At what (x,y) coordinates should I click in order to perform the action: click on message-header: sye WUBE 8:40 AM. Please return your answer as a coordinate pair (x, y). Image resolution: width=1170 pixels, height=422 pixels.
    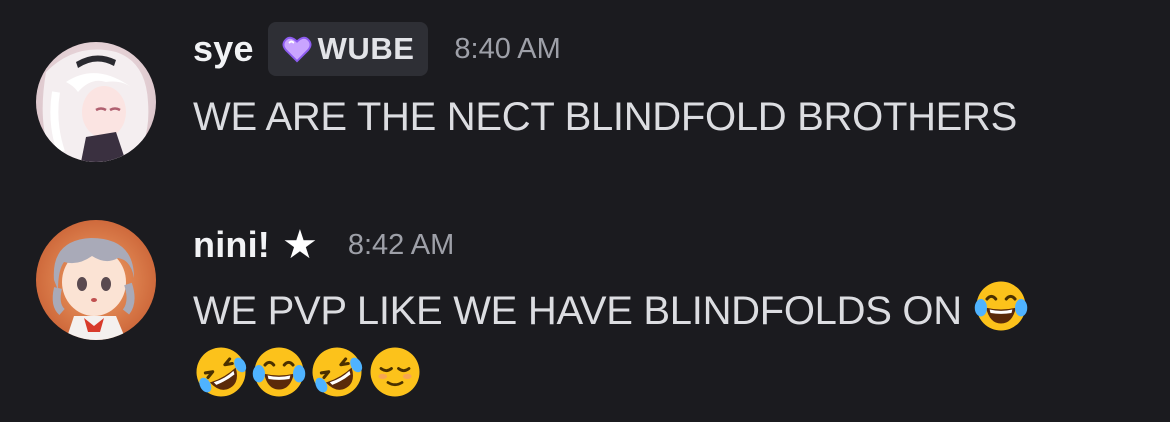
    Looking at the image, I should click on (377, 49).